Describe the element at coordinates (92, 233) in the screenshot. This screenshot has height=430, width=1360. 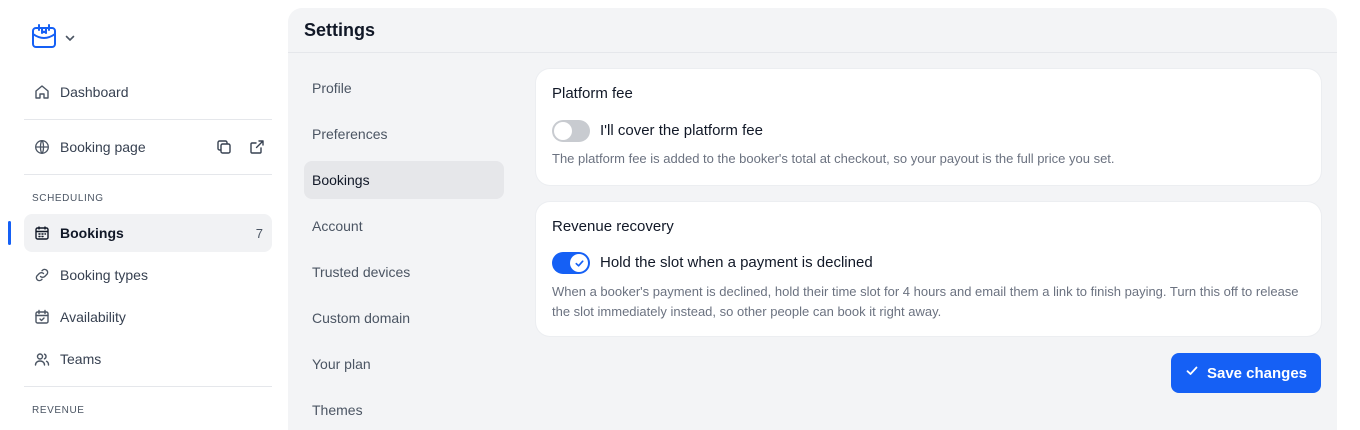
I see `sidebar-item-label: Bookings` at that location.